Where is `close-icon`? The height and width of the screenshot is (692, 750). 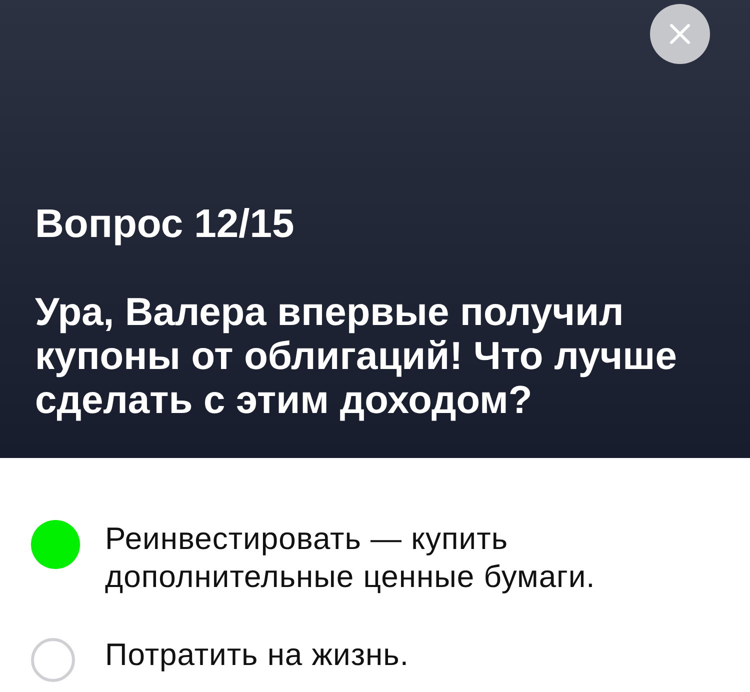
close-icon is located at coordinates (680, 34).